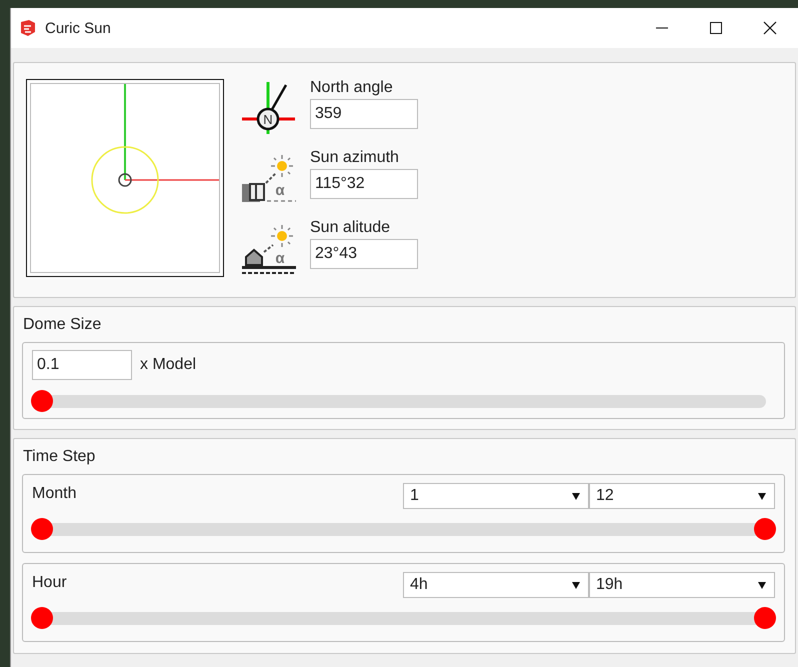 The height and width of the screenshot is (667, 798). What do you see at coordinates (351, 228) in the screenshot?
I see `field-label: Sun alitude` at bounding box center [351, 228].